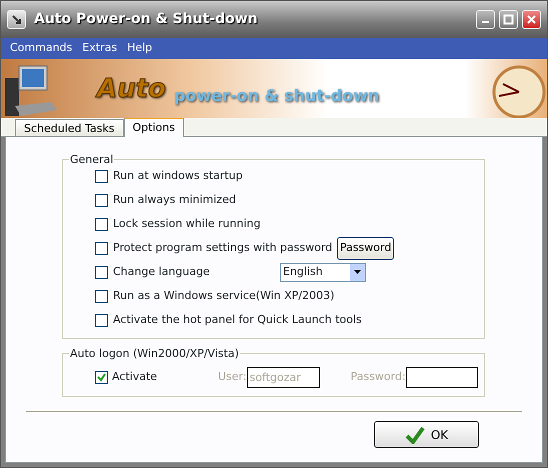 This screenshot has height=468, width=548. What do you see at coordinates (277, 96) in the screenshot?
I see `banner-subtitle: power-on & shut-down` at bounding box center [277, 96].